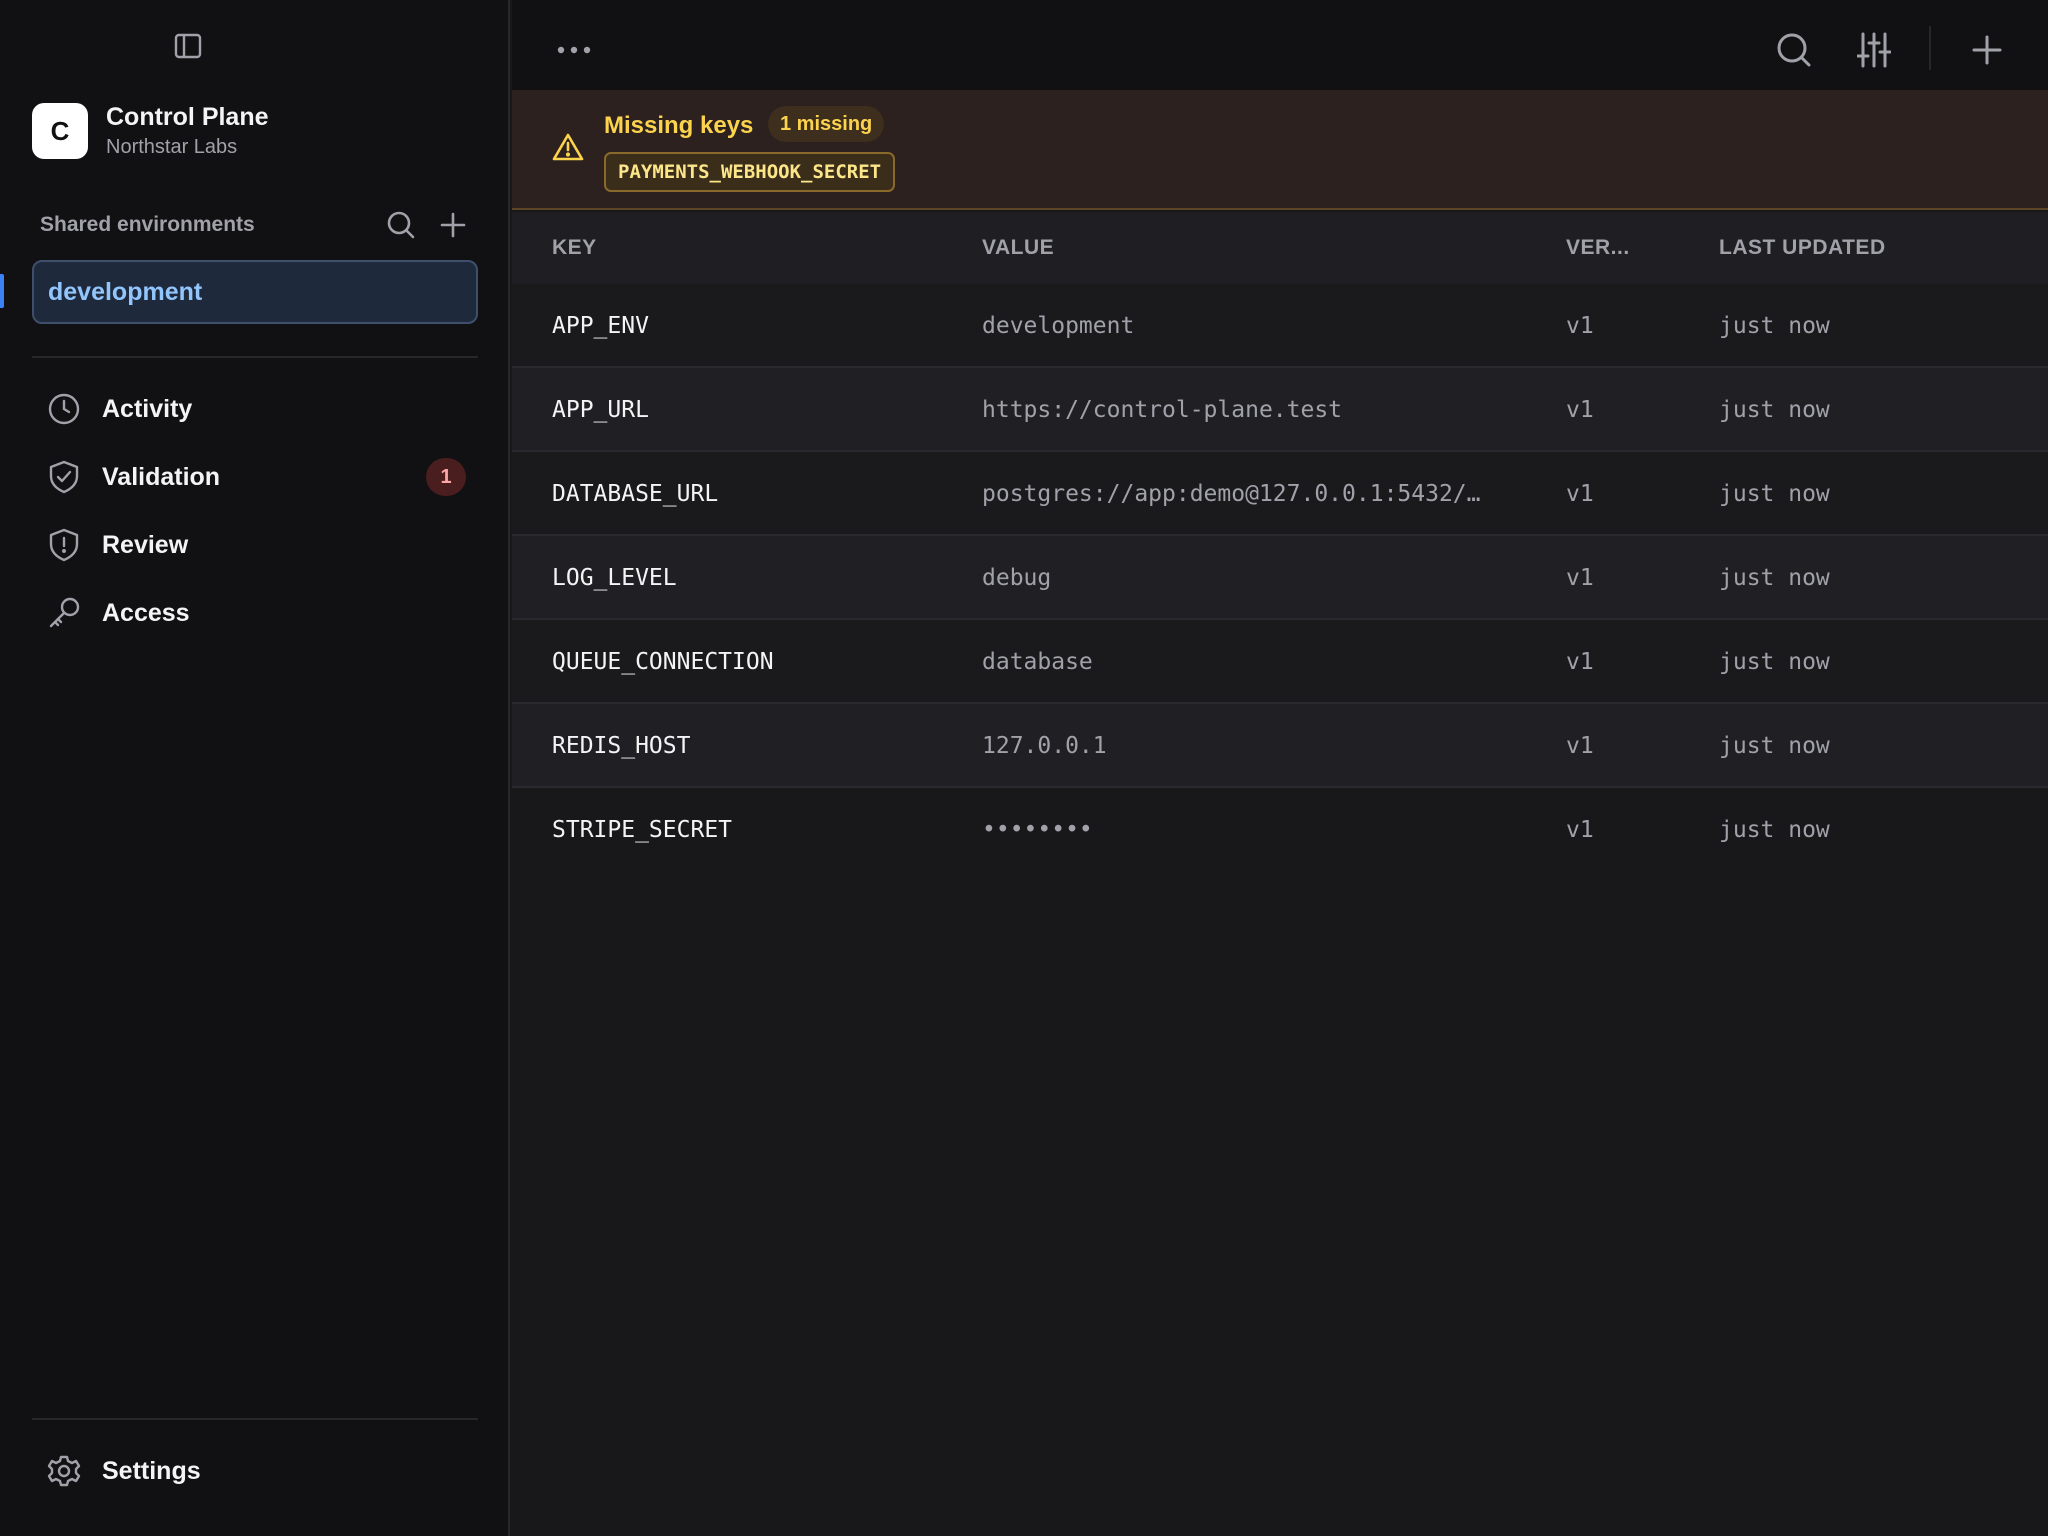  What do you see at coordinates (64, 613) in the screenshot?
I see `key-icon` at bounding box center [64, 613].